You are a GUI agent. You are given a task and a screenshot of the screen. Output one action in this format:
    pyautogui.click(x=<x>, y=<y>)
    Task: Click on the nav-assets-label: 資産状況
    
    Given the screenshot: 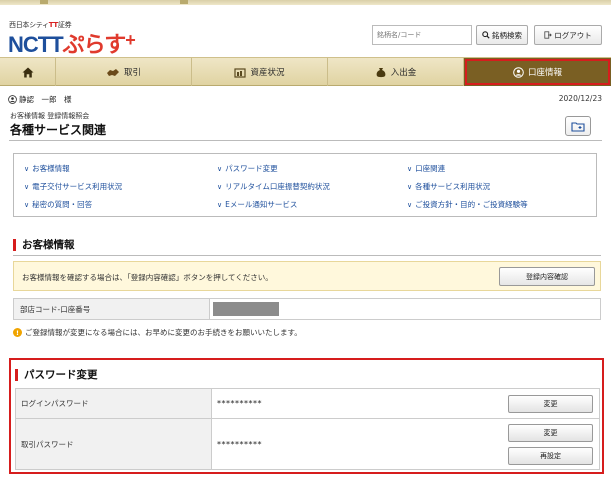 What is the action you would take?
    pyautogui.click(x=267, y=73)
    